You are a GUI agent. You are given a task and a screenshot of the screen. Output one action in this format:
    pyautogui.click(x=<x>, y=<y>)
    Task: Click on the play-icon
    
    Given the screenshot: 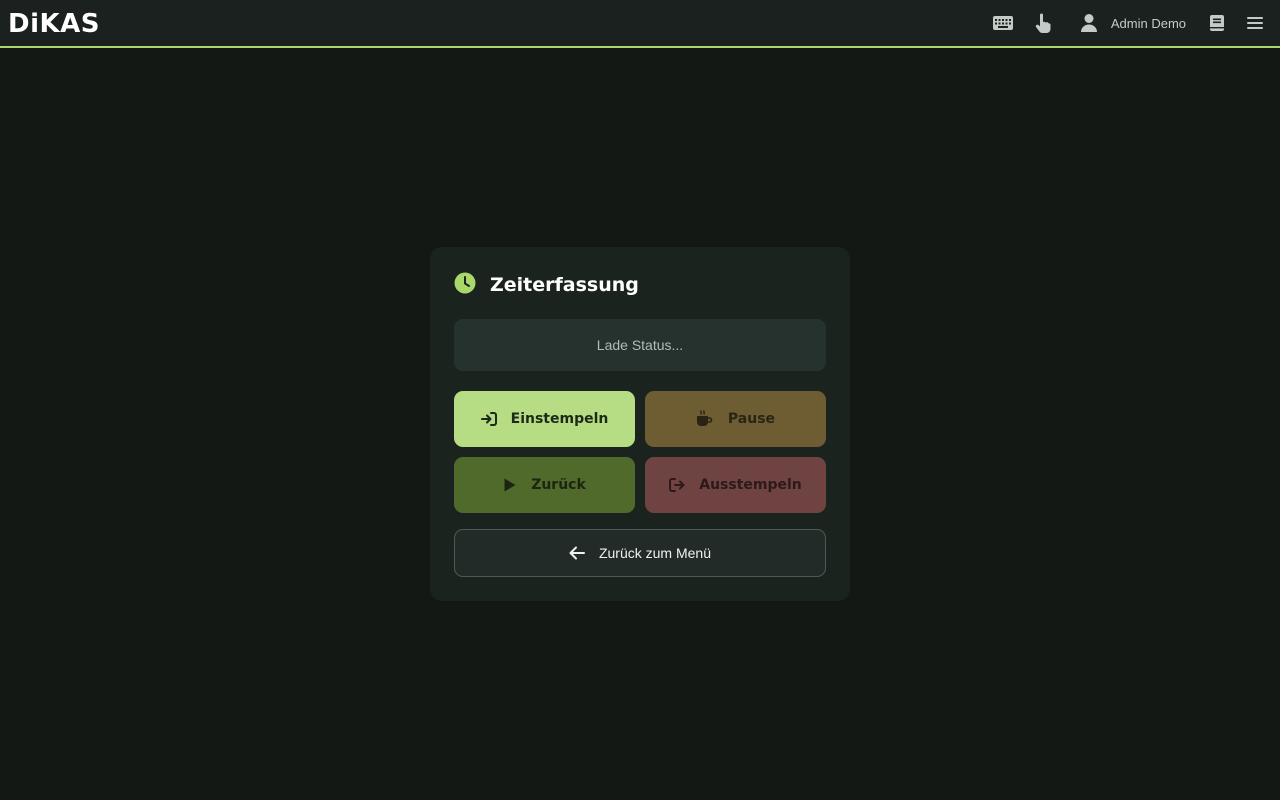 What is the action you would take?
    pyautogui.click(x=510, y=485)
    